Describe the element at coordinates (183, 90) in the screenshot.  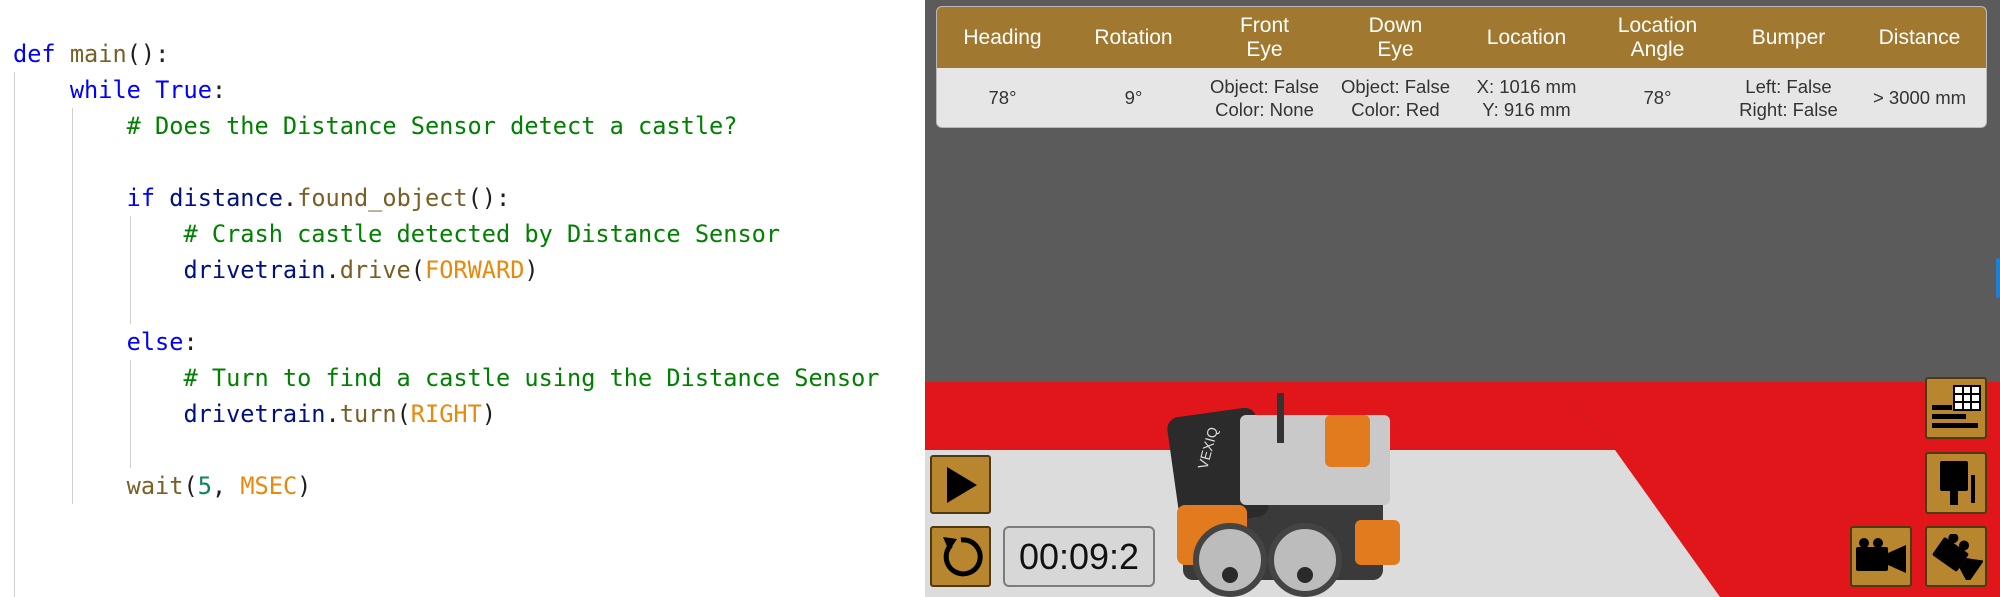
I see `keyword-true: True` at that location.